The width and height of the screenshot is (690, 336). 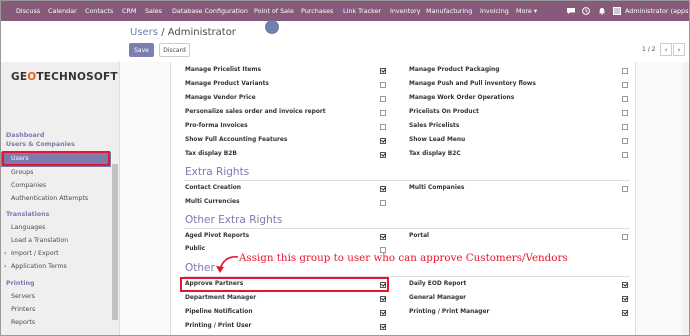 What do you see at coordinates (462, 98) in the screenshot?
I see `field-label: Manage Work Order Operations` at bounding box center [462, 98].